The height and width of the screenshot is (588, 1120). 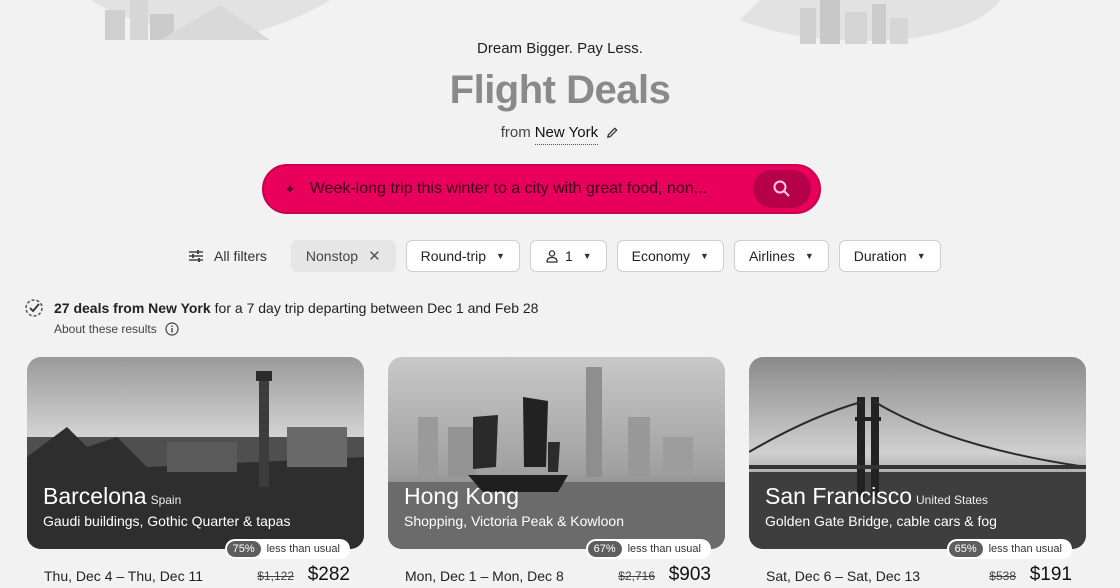 I want to click on page-title: Flight Deals, so click(x=560, y=90).